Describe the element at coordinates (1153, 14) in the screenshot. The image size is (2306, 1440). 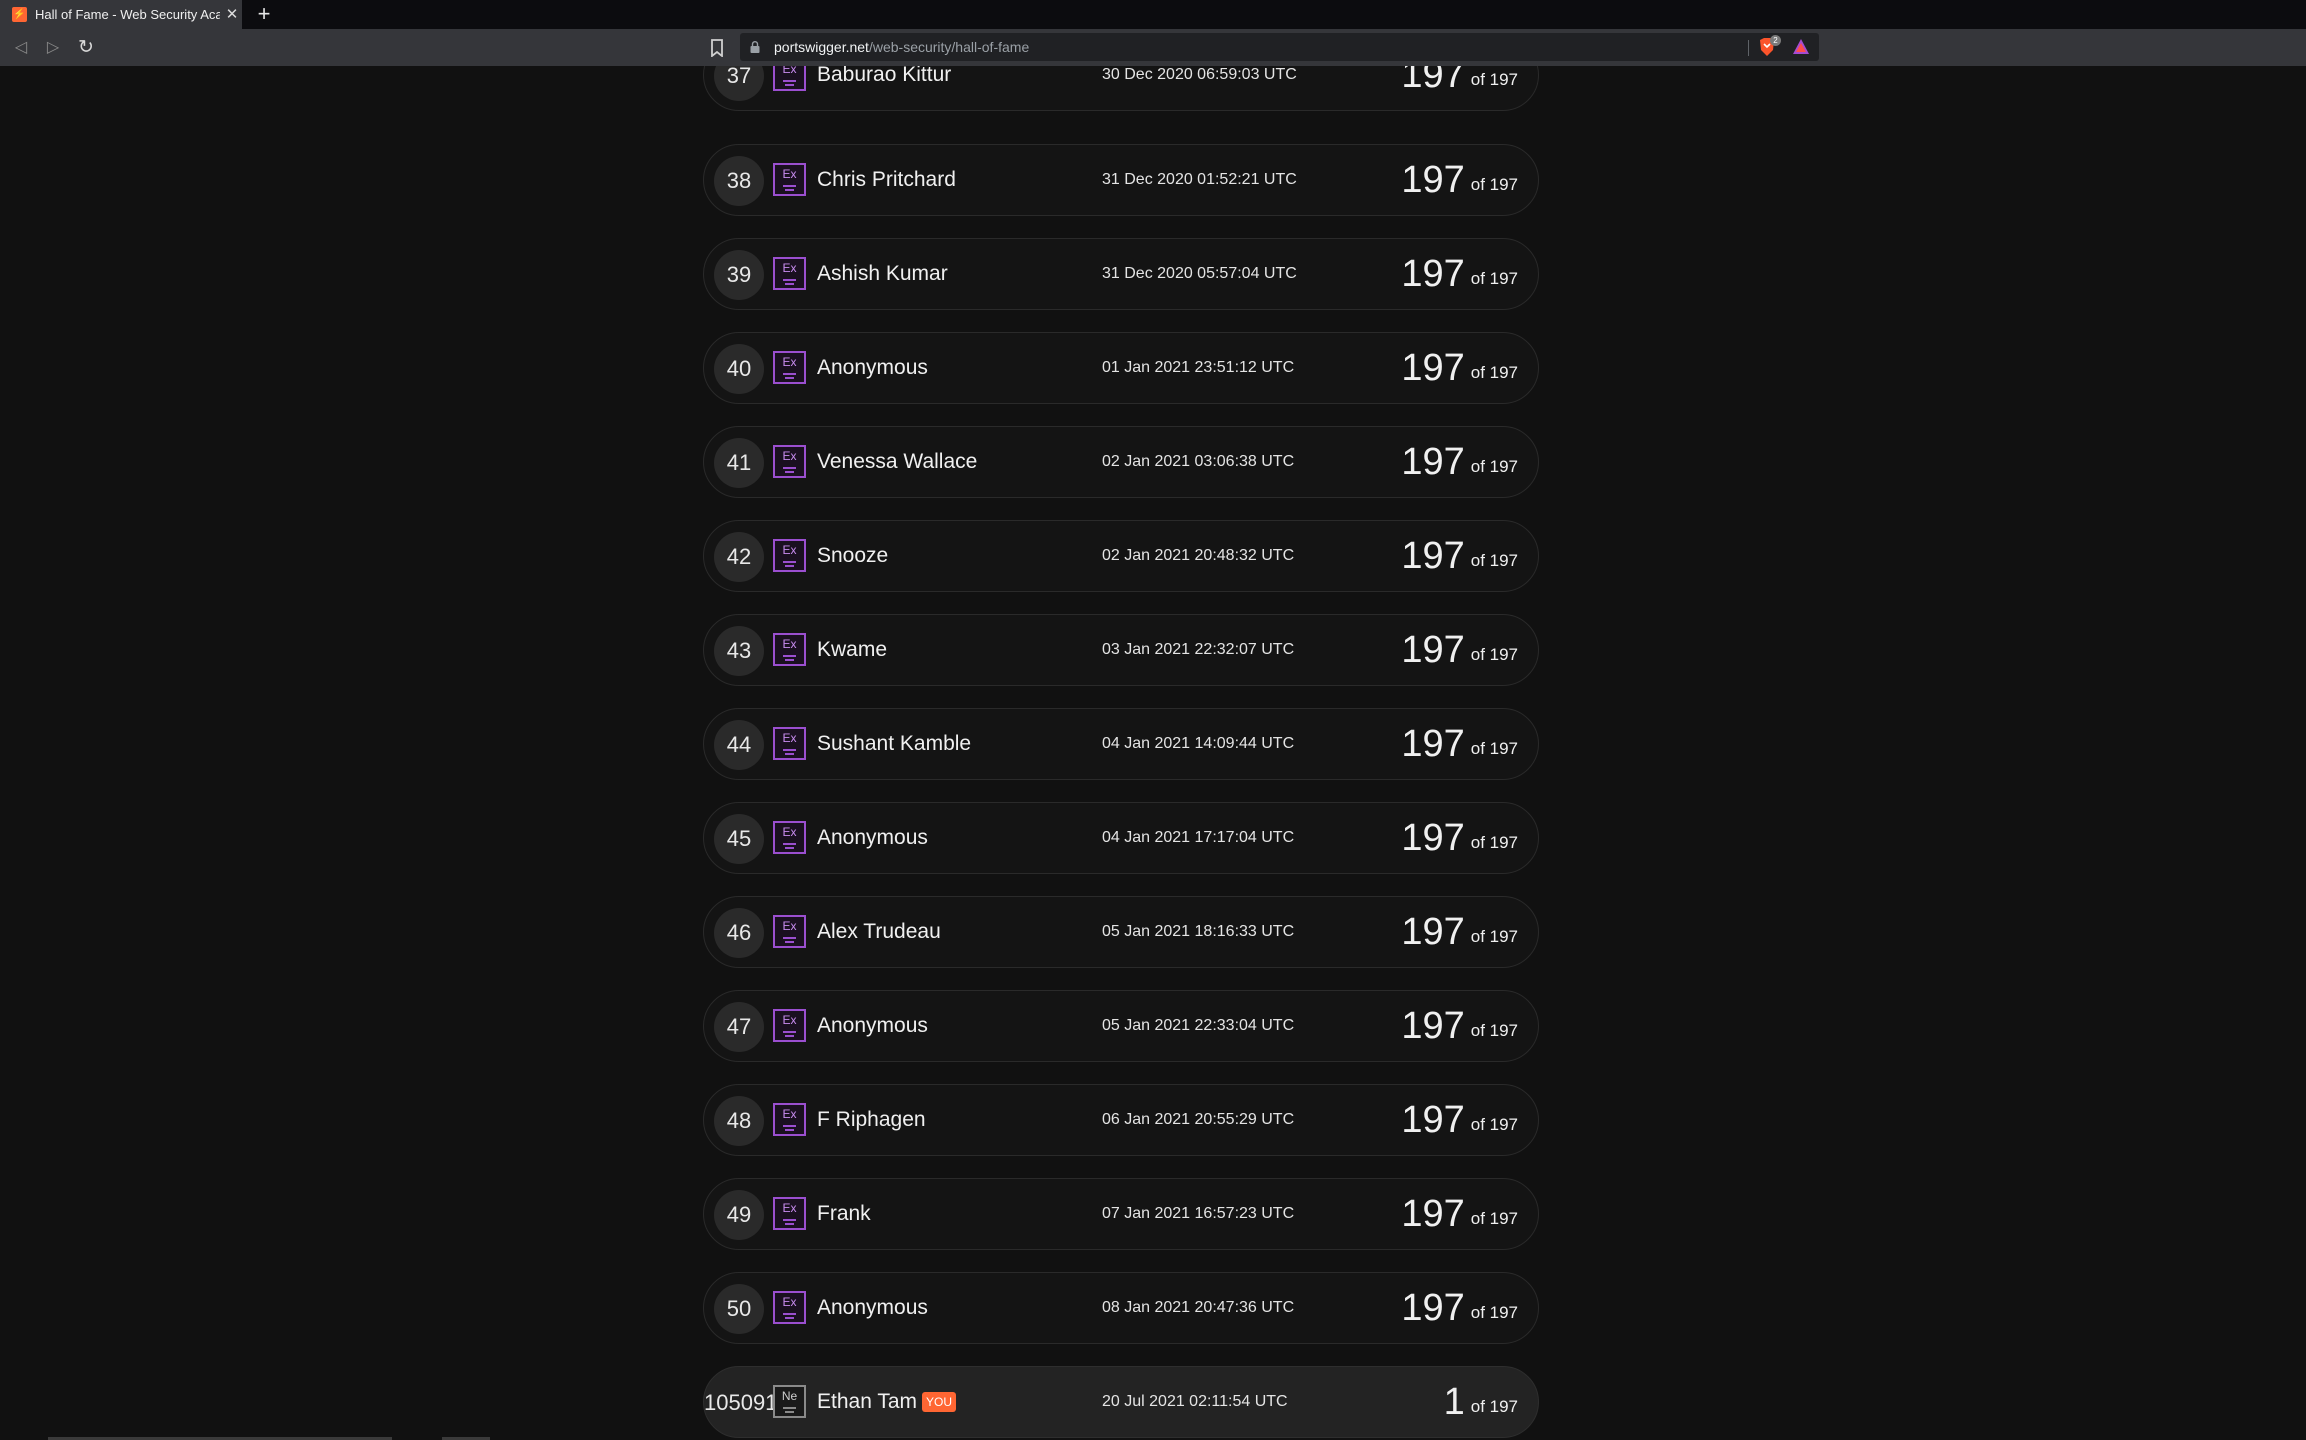
I see `tab-bar: ⚡ Hall of Fame - Web Security Acad ✕ +` at that location.